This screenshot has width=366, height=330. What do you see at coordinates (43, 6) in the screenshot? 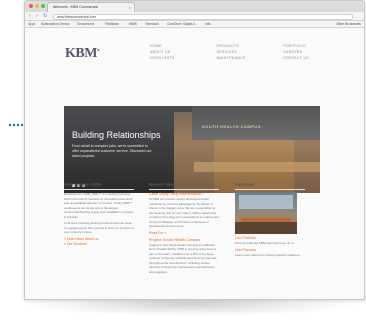
I see `maximize-window-button` at bounding box center [43, 6].